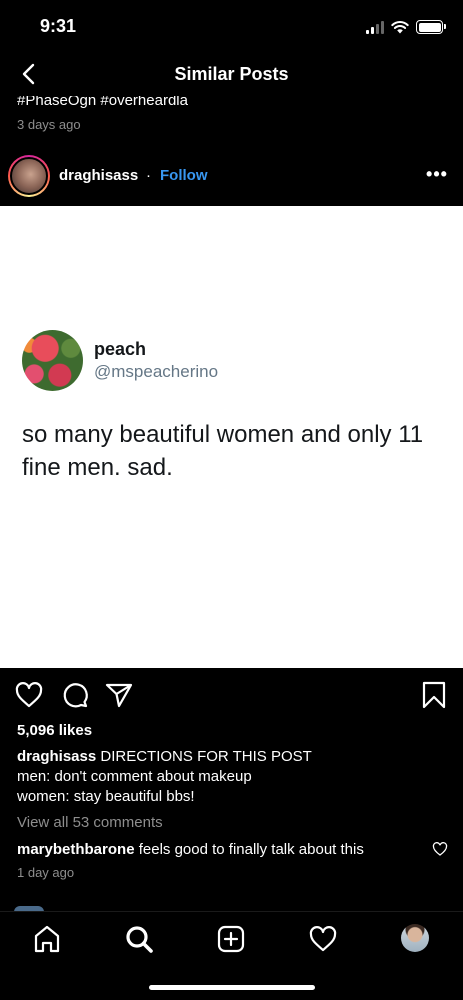 This screenshot has height=1000, width=463. What do you see at coordinates (75, 695) in the screenshot?
I see `comment-bubble-icon` at bounding box center [75, 695].